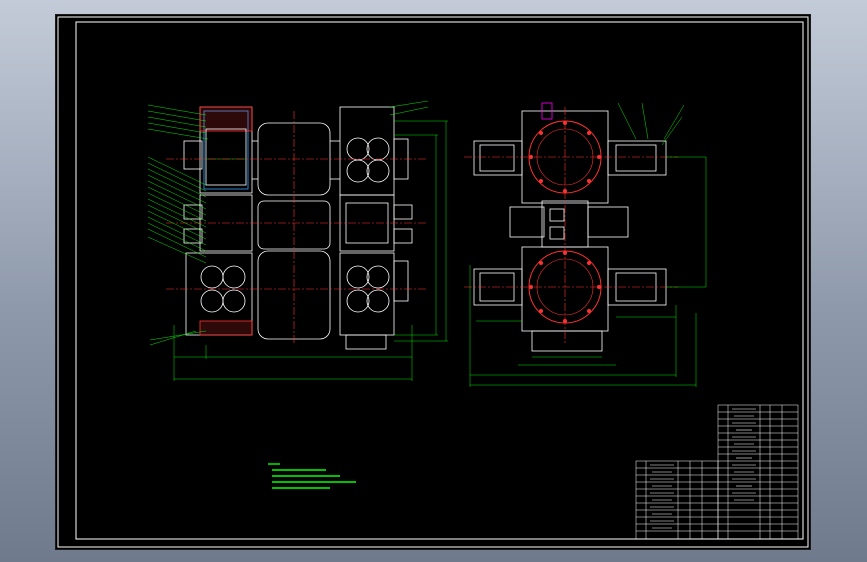 Image resolution: width=867 pixels, height=562 pixels. I want to click on front-section-view, so click(298, 228).